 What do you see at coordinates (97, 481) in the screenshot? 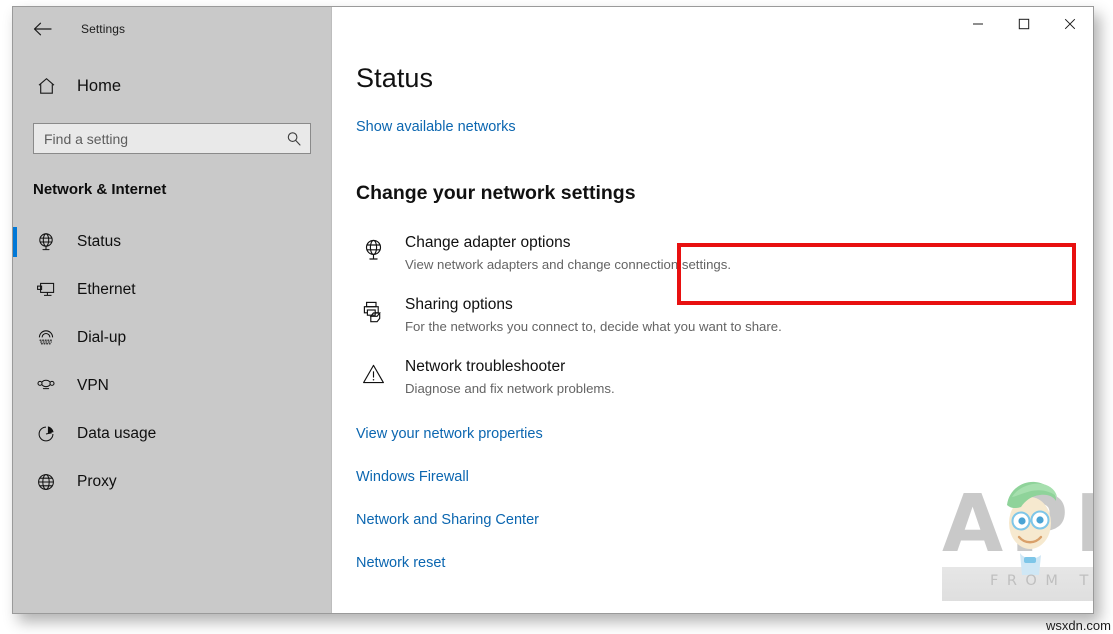
I see `sidebar-item-label: Proxy` at bounding box center [97, 481].